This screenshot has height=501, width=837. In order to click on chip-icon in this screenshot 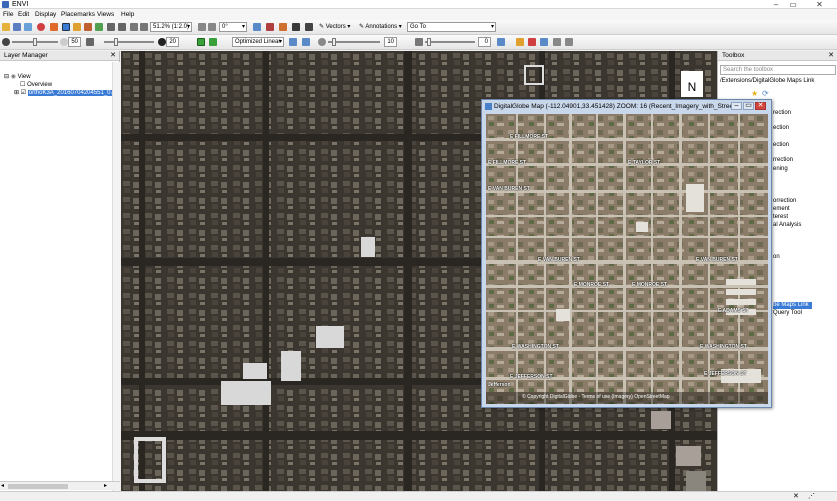, I will do `click(532, 42)`.